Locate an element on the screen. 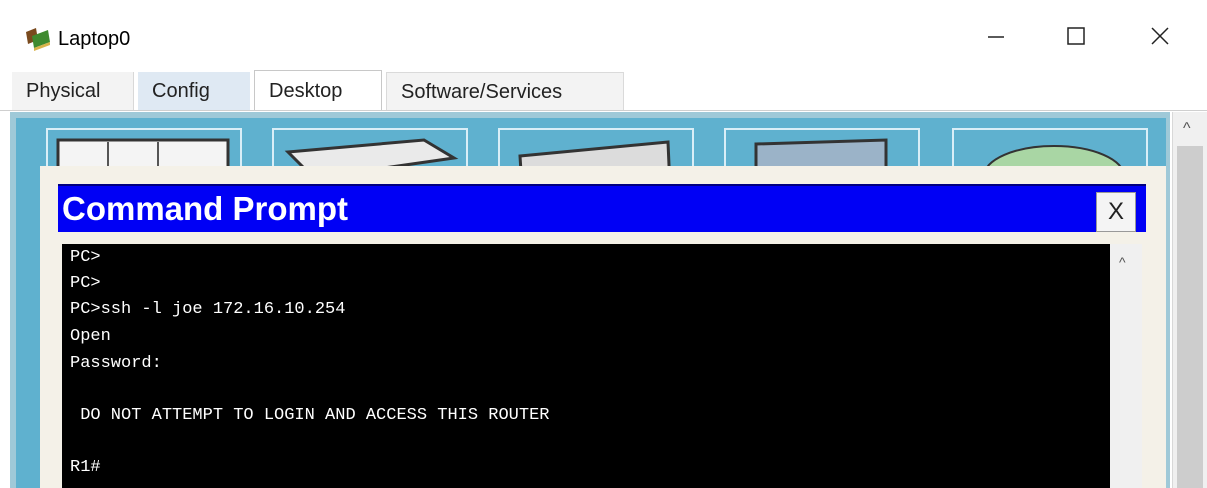 This screenshot has width=1207, height=488. close-icon is located at coordinates (1160, 38).